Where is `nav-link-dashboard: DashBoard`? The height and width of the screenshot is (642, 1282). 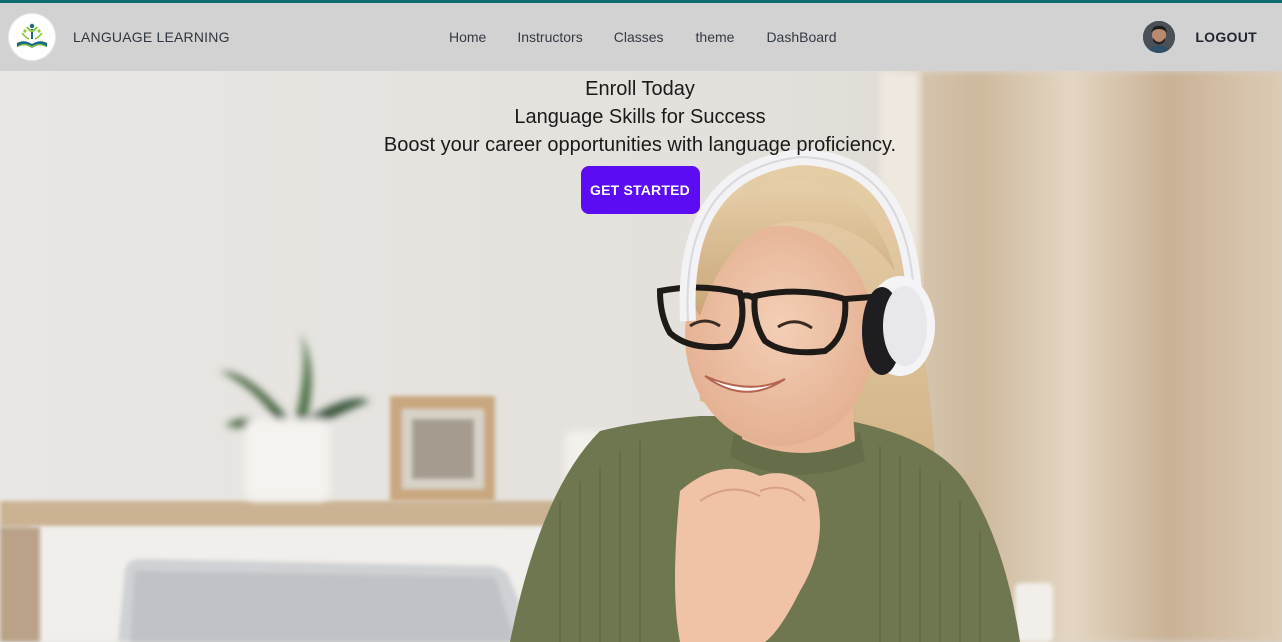
nav-link-dashboard: DashBoard is located at coordinates (801, 37).